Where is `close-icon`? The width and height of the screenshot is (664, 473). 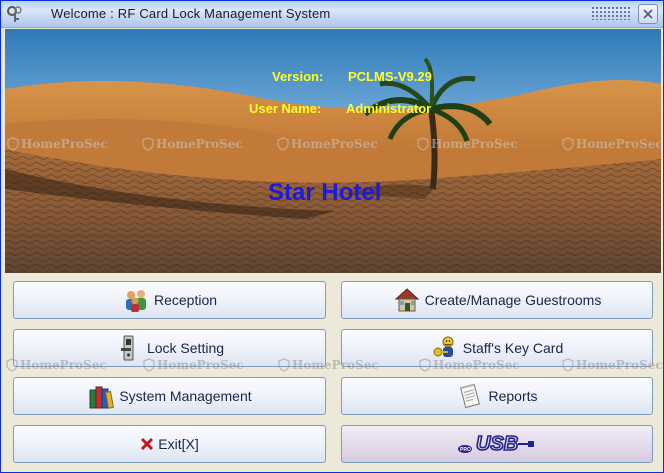
close-icon is located at coordinates (648, 14).